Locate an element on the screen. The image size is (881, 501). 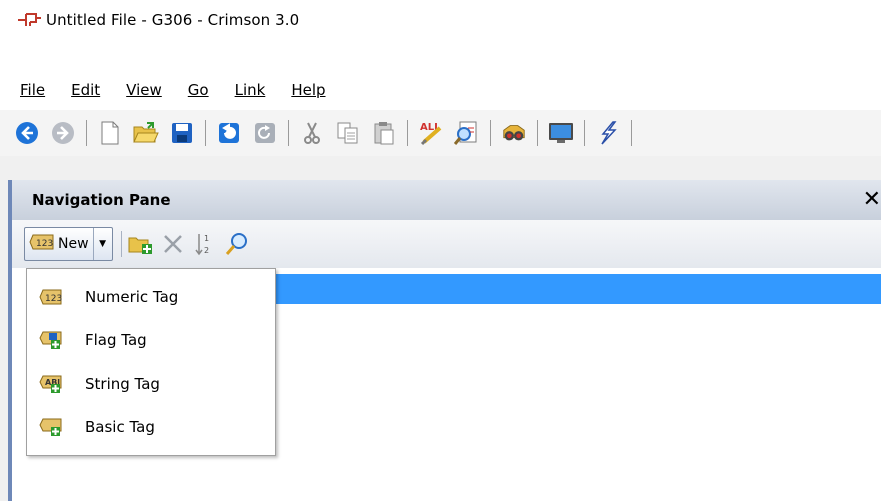
window-title: Untitled File - G306 - Crimson 3.0 is located at coordinates (173, 20).